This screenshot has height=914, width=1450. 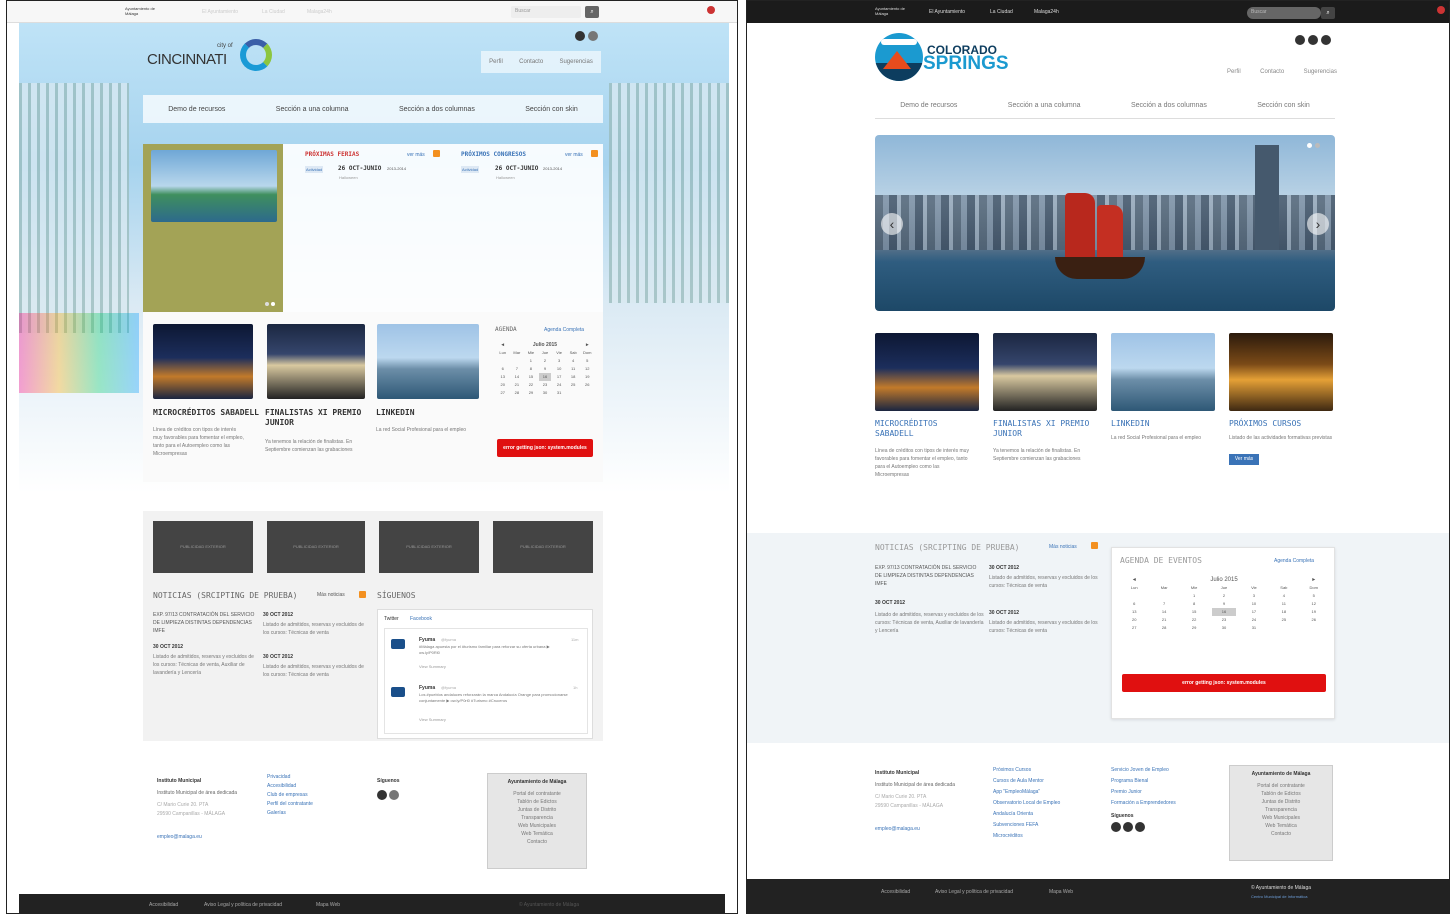 I want to click on twitter-icon, so click(x=1128, y=827).